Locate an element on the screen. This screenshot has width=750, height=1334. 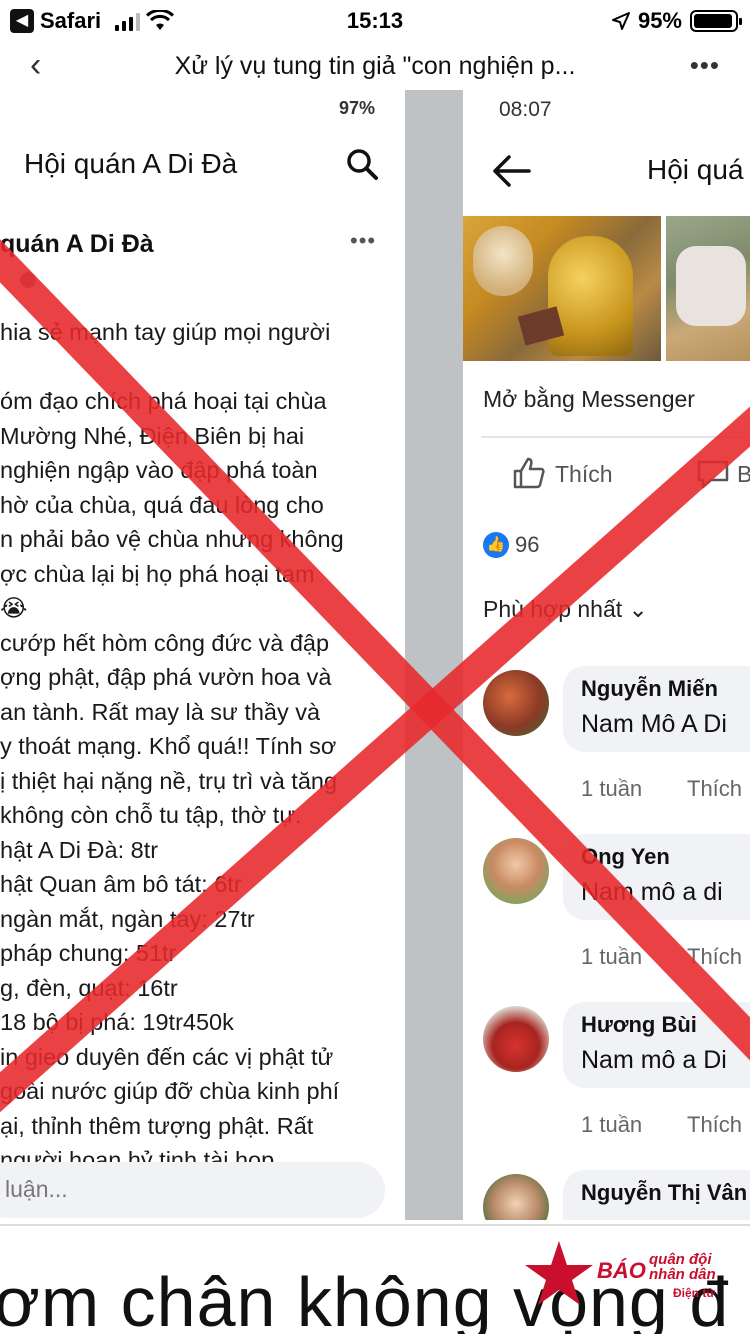
thumbs-up-icon is located at coordinates (529, 473).